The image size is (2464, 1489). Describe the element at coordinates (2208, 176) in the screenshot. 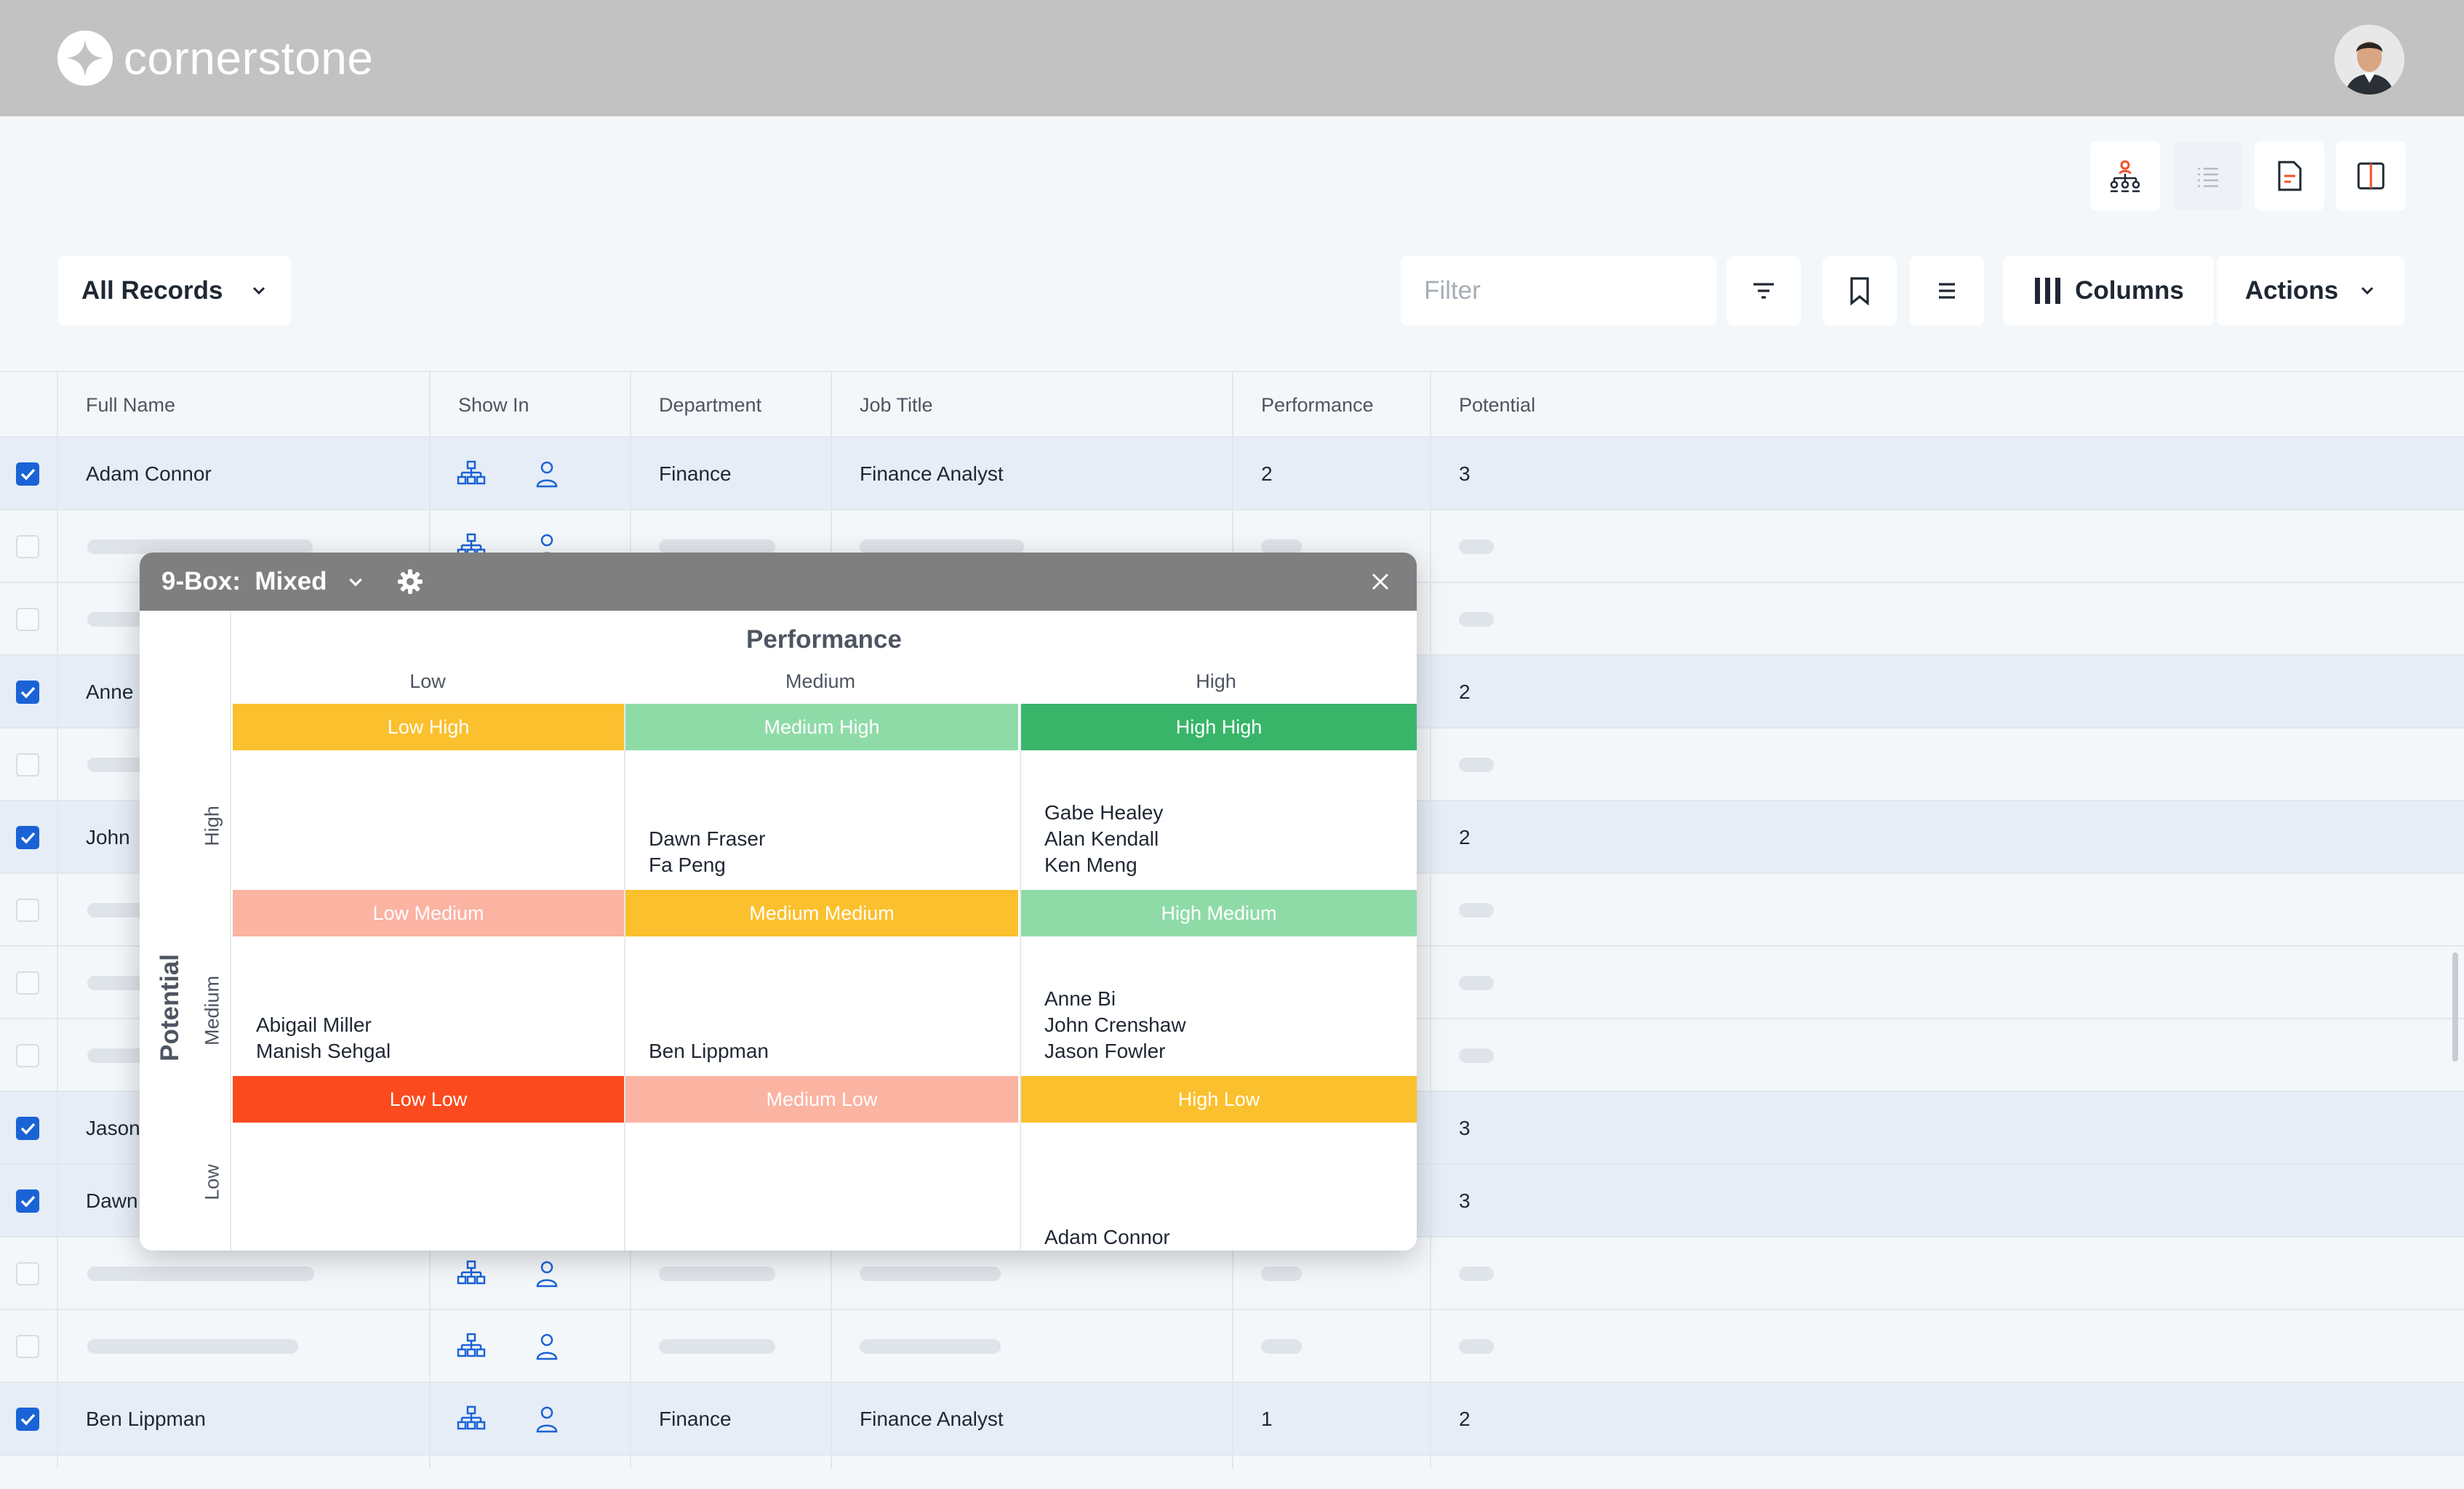

I see `list-view-button` at that location.